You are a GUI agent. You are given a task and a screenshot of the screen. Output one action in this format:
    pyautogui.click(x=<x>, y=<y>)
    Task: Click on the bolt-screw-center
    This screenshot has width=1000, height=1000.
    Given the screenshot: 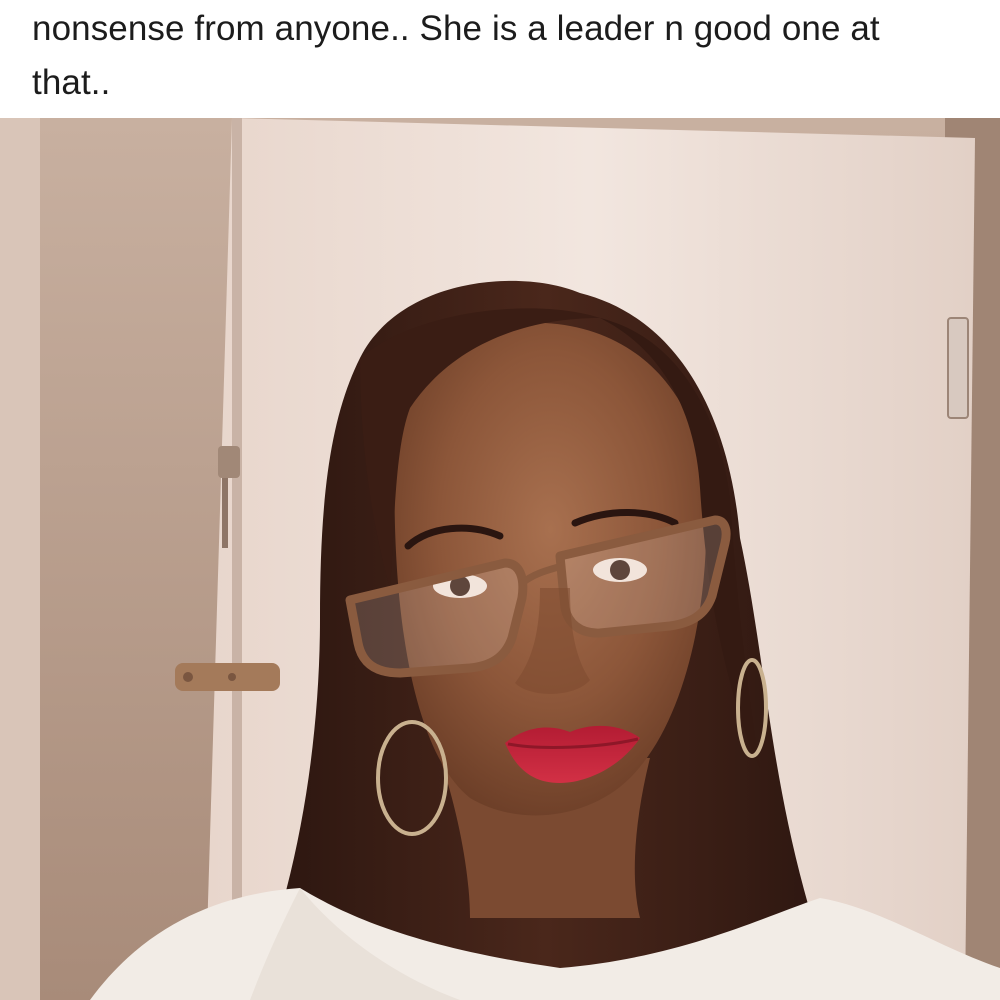 What is the action you would take?
    pyautogui.click(x=232, y=677)
    